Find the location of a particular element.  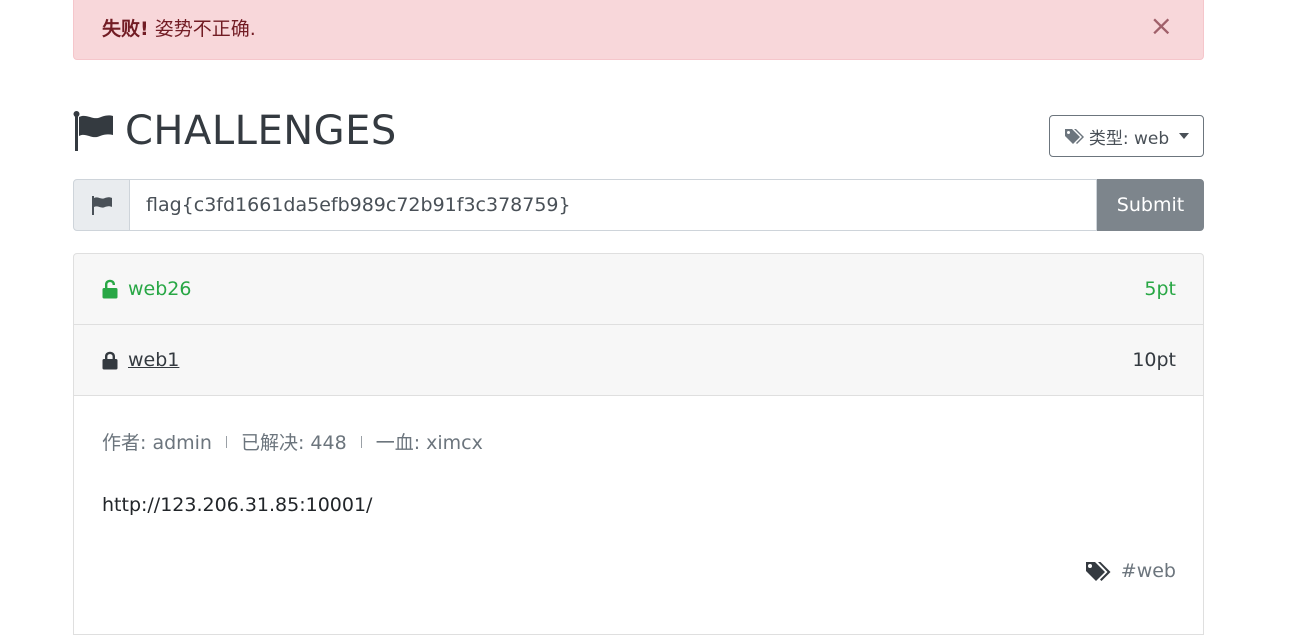

alert-message: 失败! 姿势不正确. is located at coordinates (179, 27).